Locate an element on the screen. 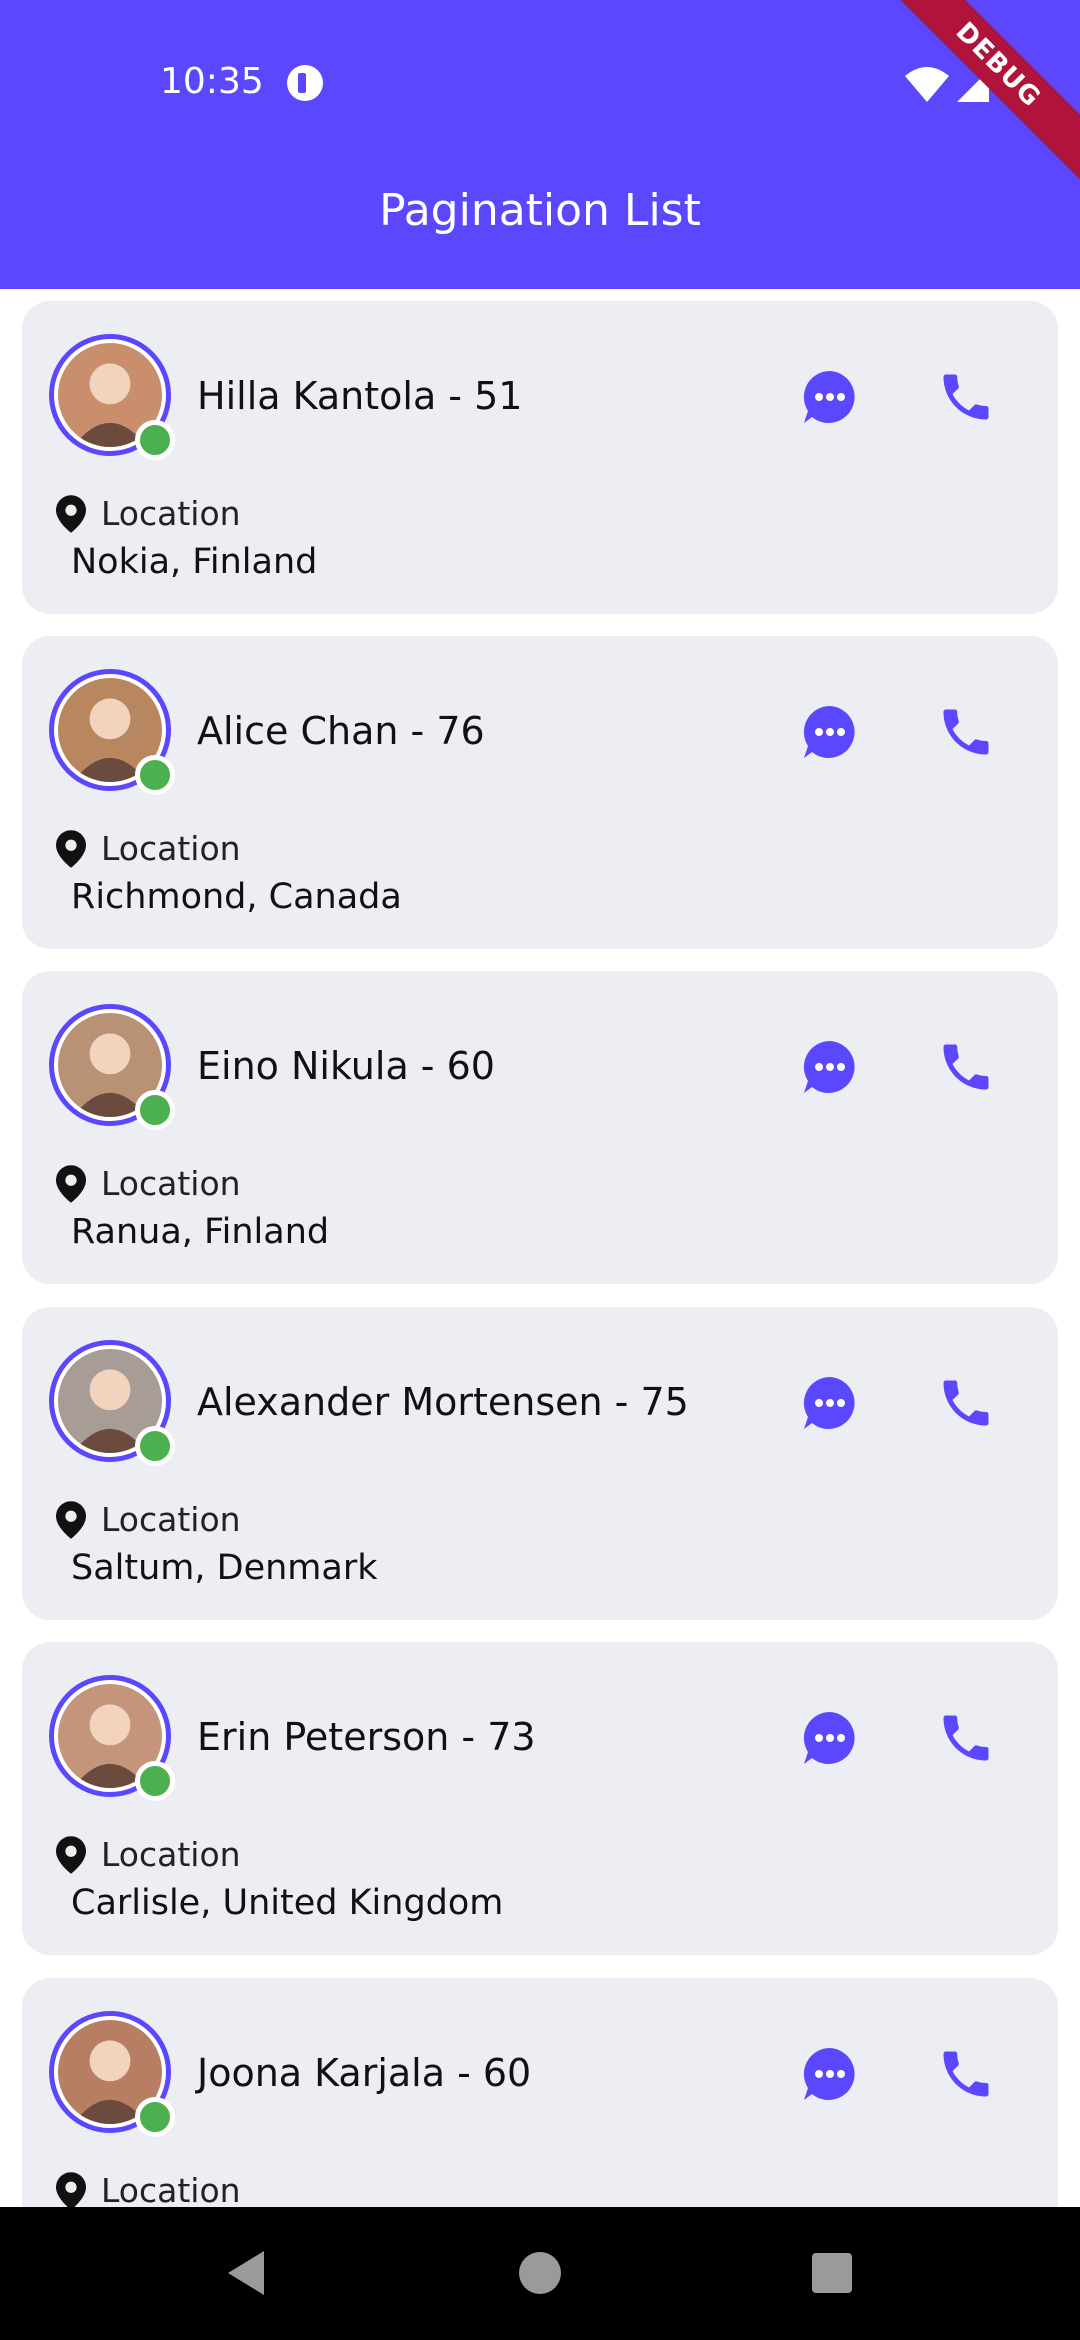 The image size is (1080, 2340). page-title: Pagination List is located at coordinates (540, 210).